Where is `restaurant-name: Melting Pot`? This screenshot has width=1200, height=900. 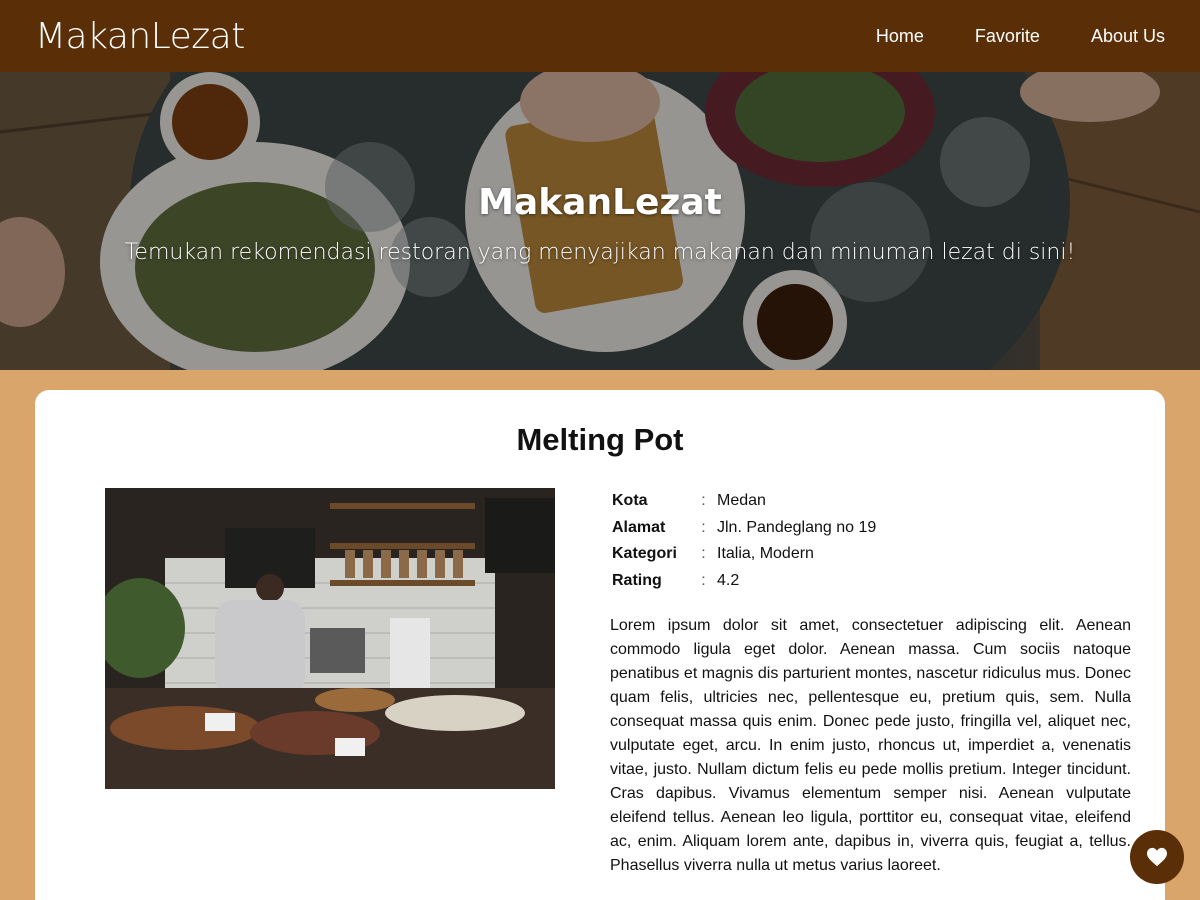 restaurant-name: Melting Pot is located at coordinates (600, 439).